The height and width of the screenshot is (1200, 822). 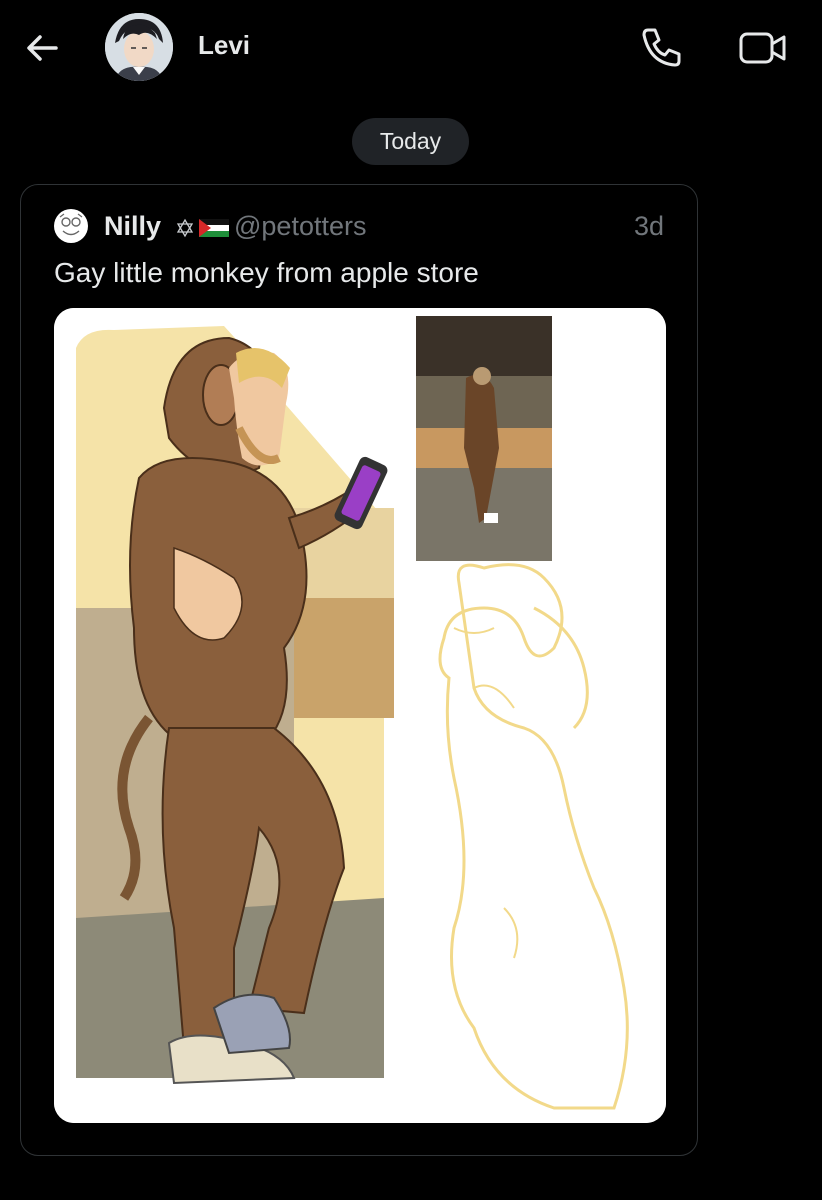 I want to click on date-separator: Today, so click(x=410, y=141).